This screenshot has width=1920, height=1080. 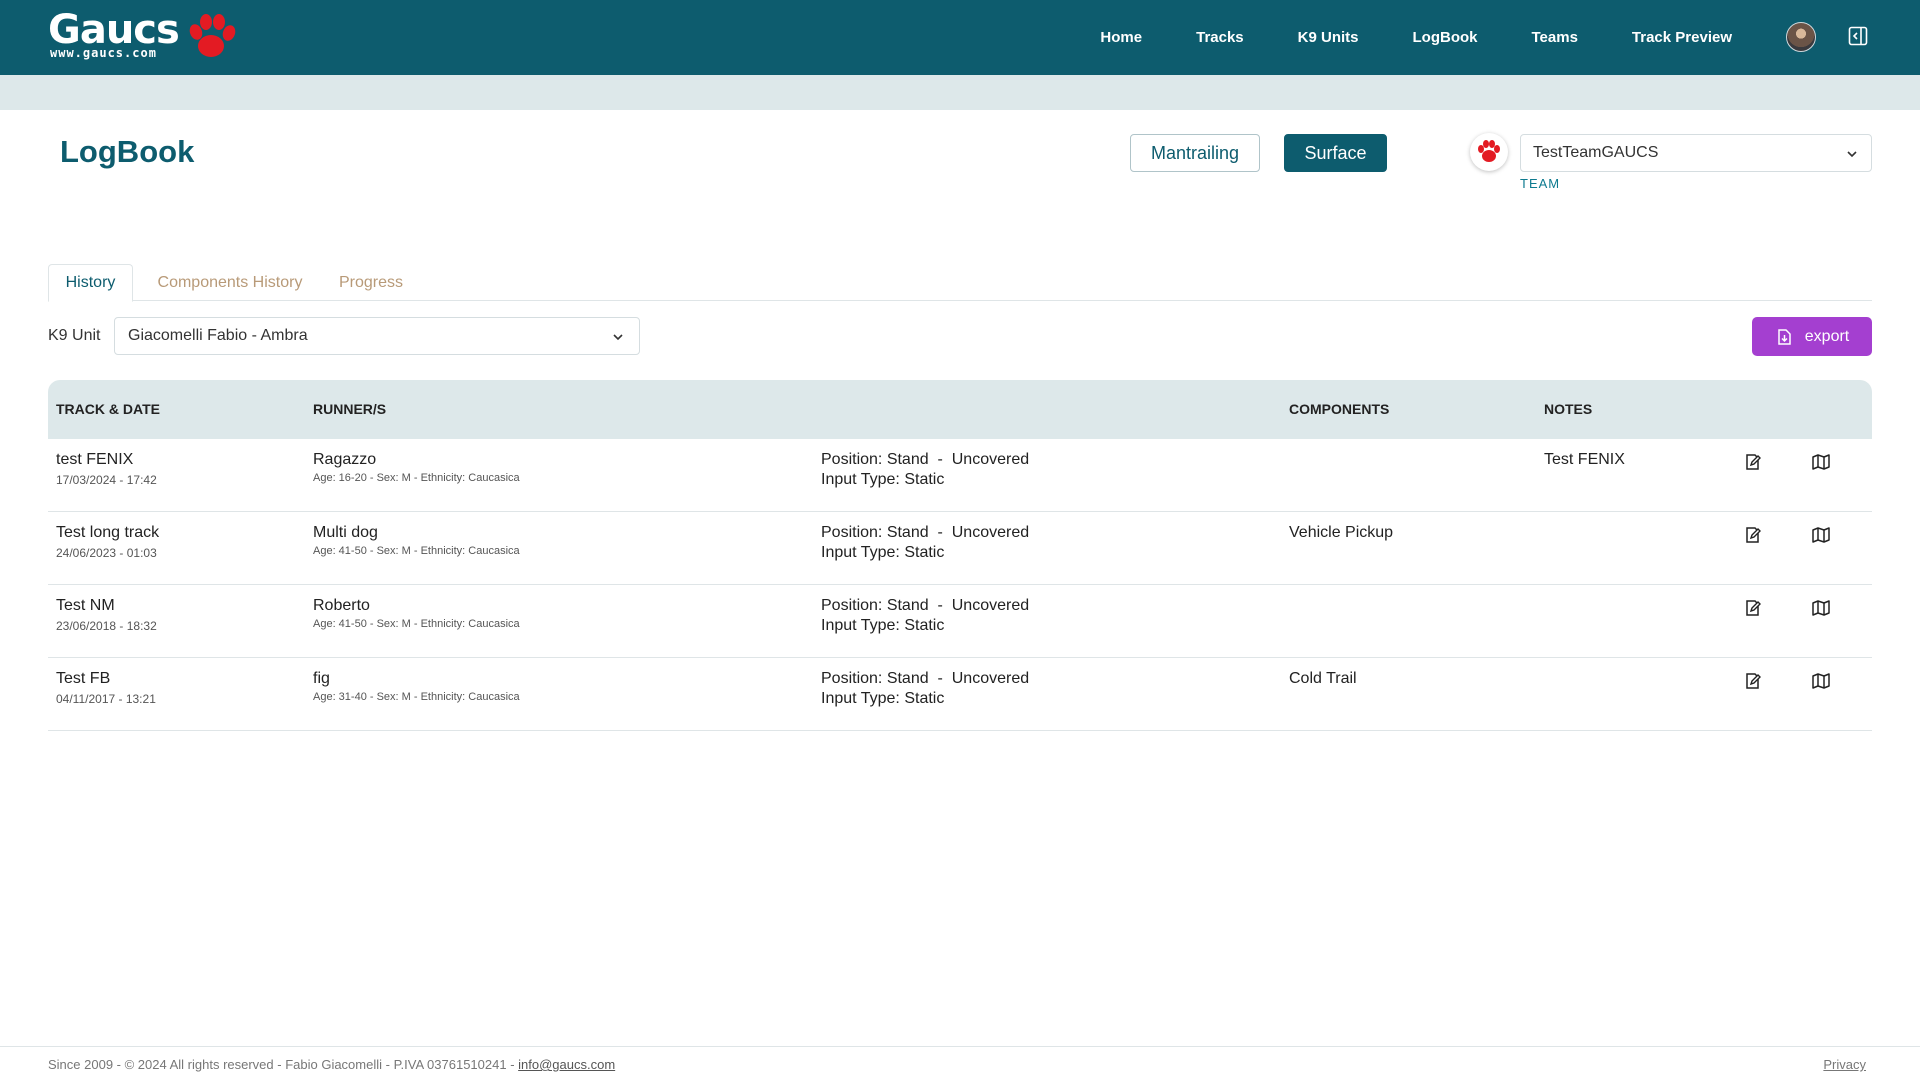 I want to click on logo-text: Gaucs, so click(x=114, y=30).